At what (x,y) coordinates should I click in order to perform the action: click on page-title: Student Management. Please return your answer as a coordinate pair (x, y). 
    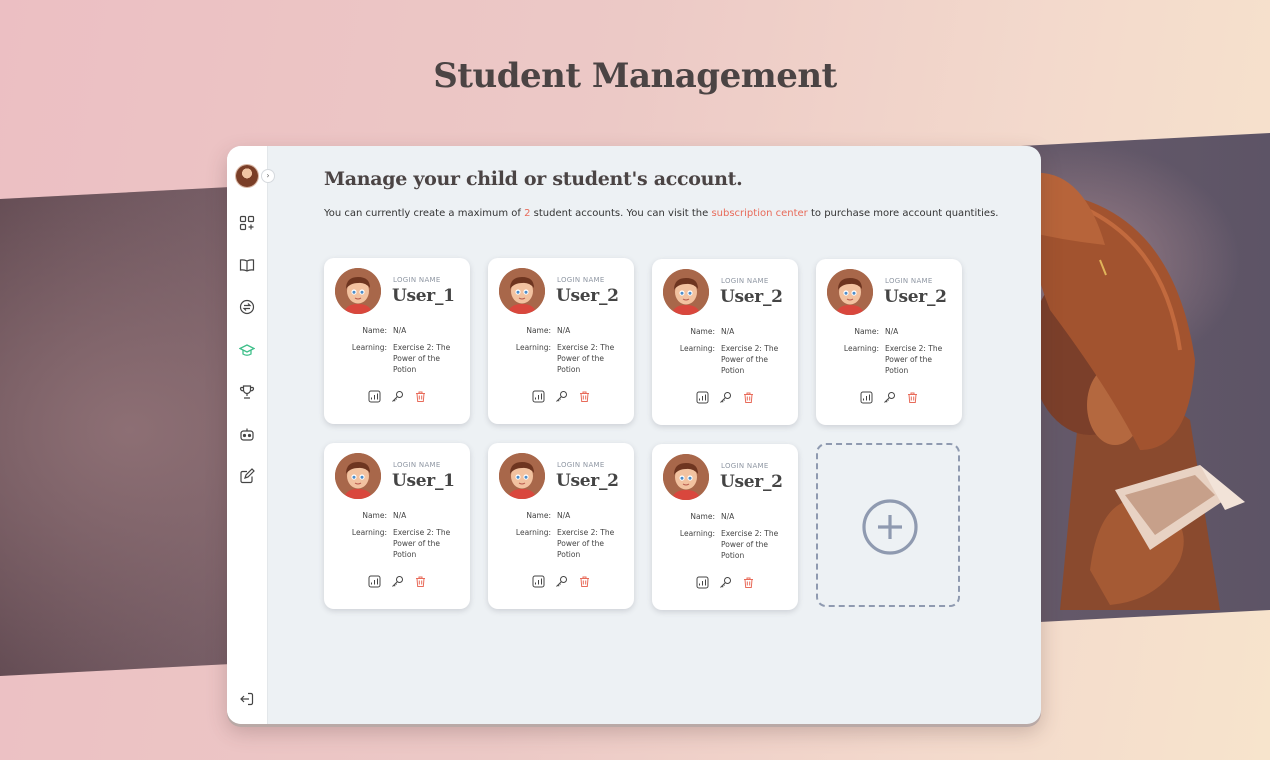
    Looking at the image, I should click on (635, 76).